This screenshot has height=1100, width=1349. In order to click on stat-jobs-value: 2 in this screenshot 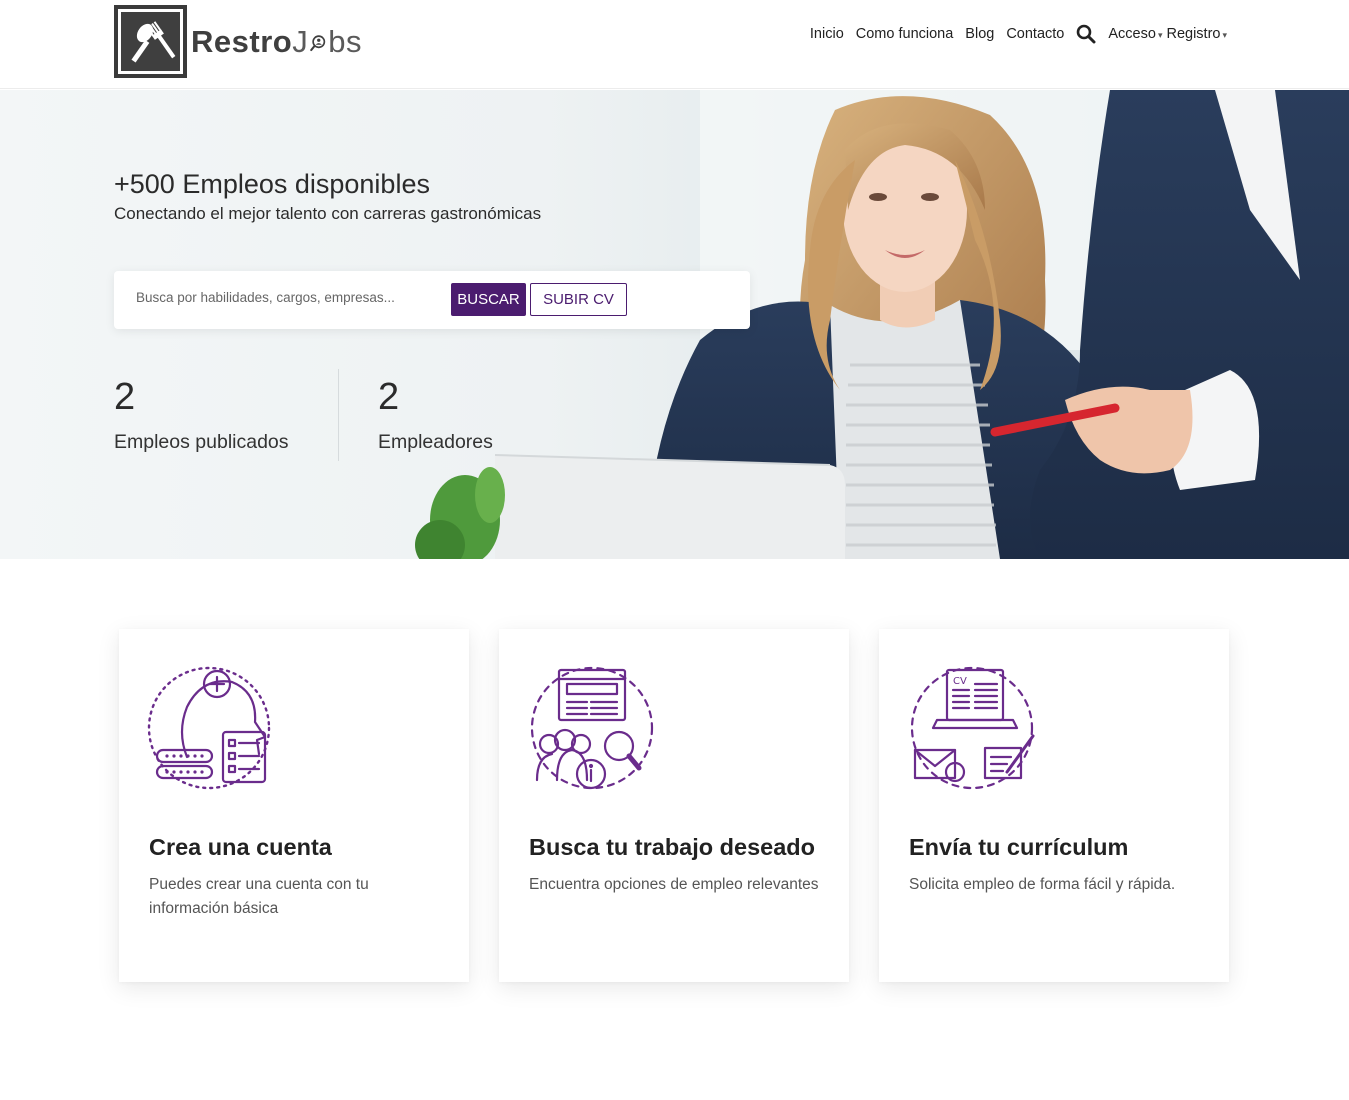, I will do `click(125, 397)`.